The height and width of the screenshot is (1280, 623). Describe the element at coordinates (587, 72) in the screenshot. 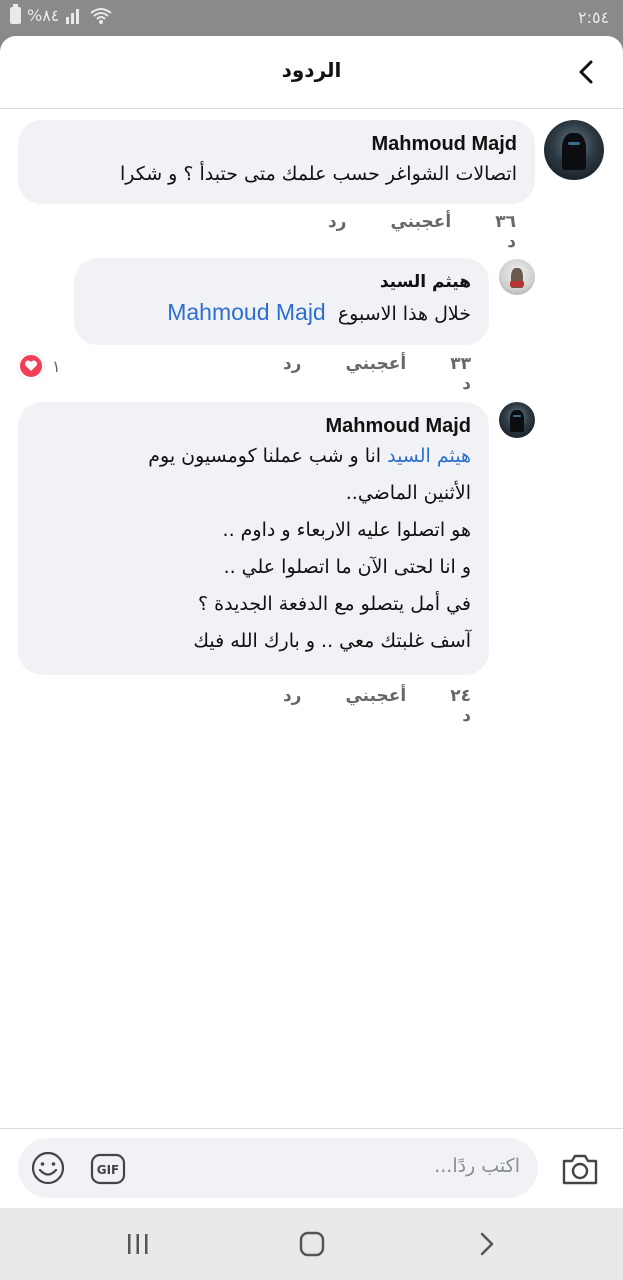

I see `chevron-left-icon` at that location.